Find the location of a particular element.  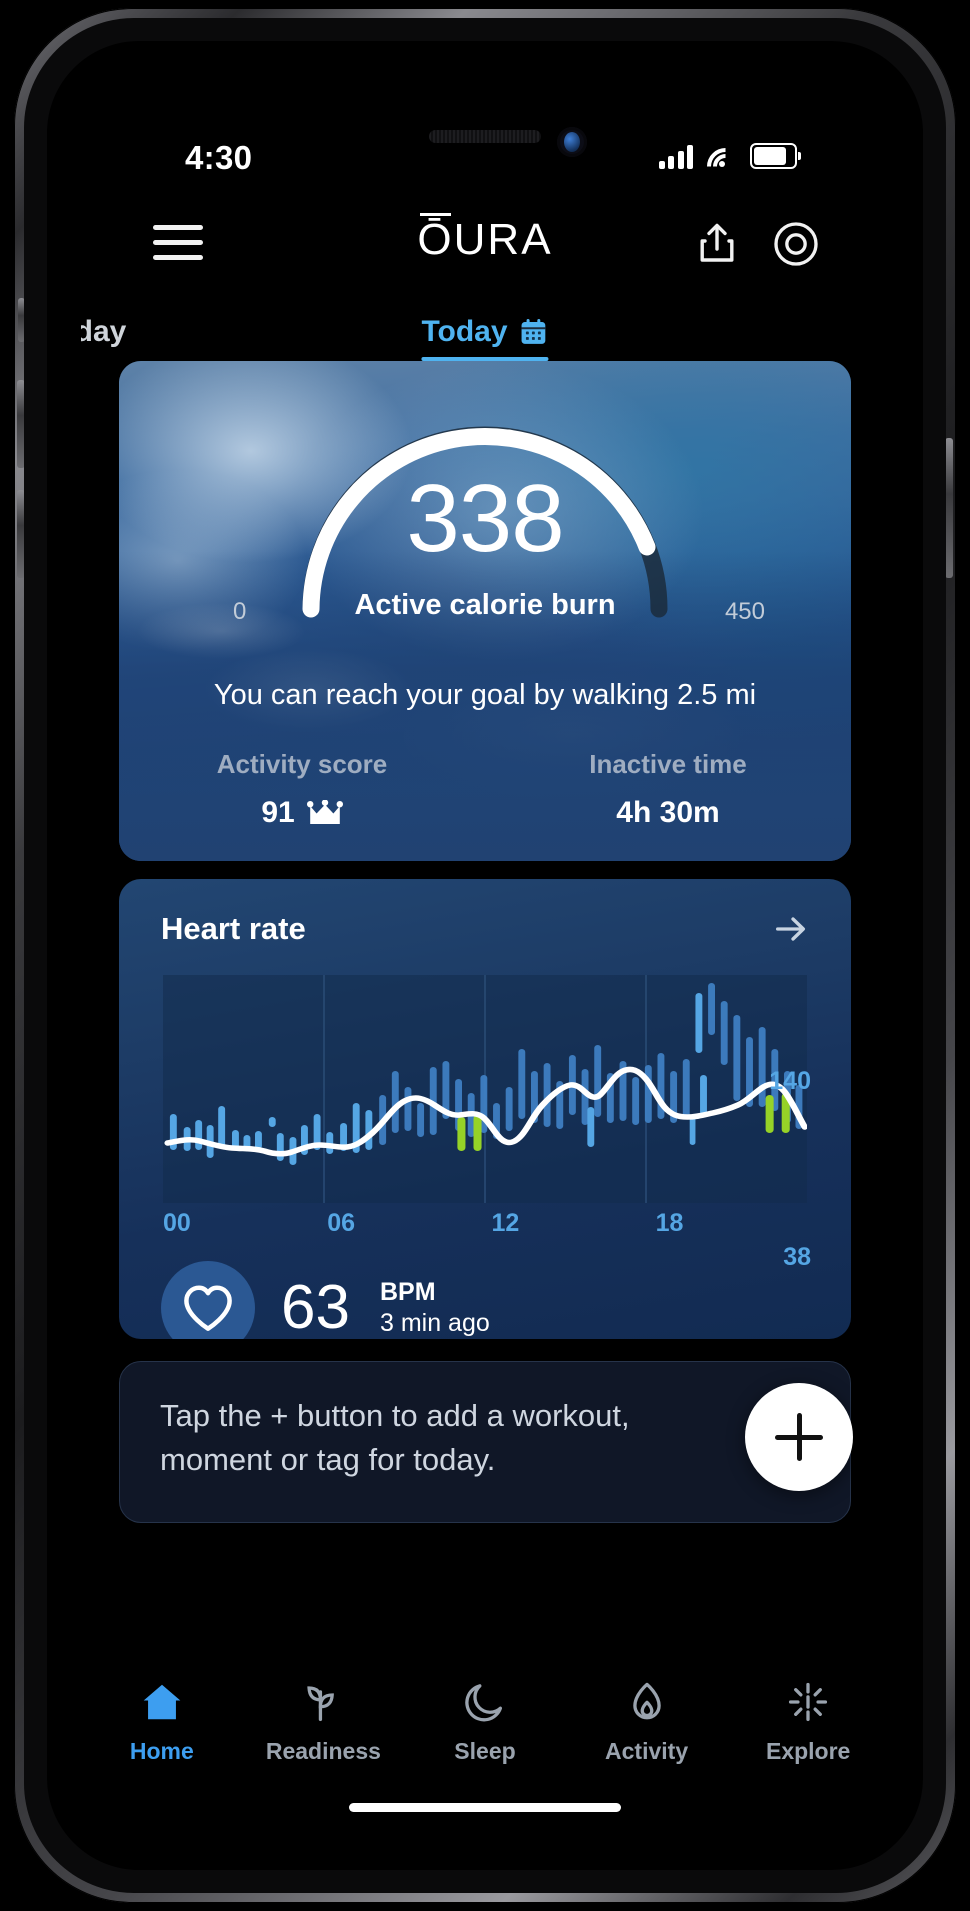

heart-rate-y-min: 38 is located at coordinates (797, 1257).